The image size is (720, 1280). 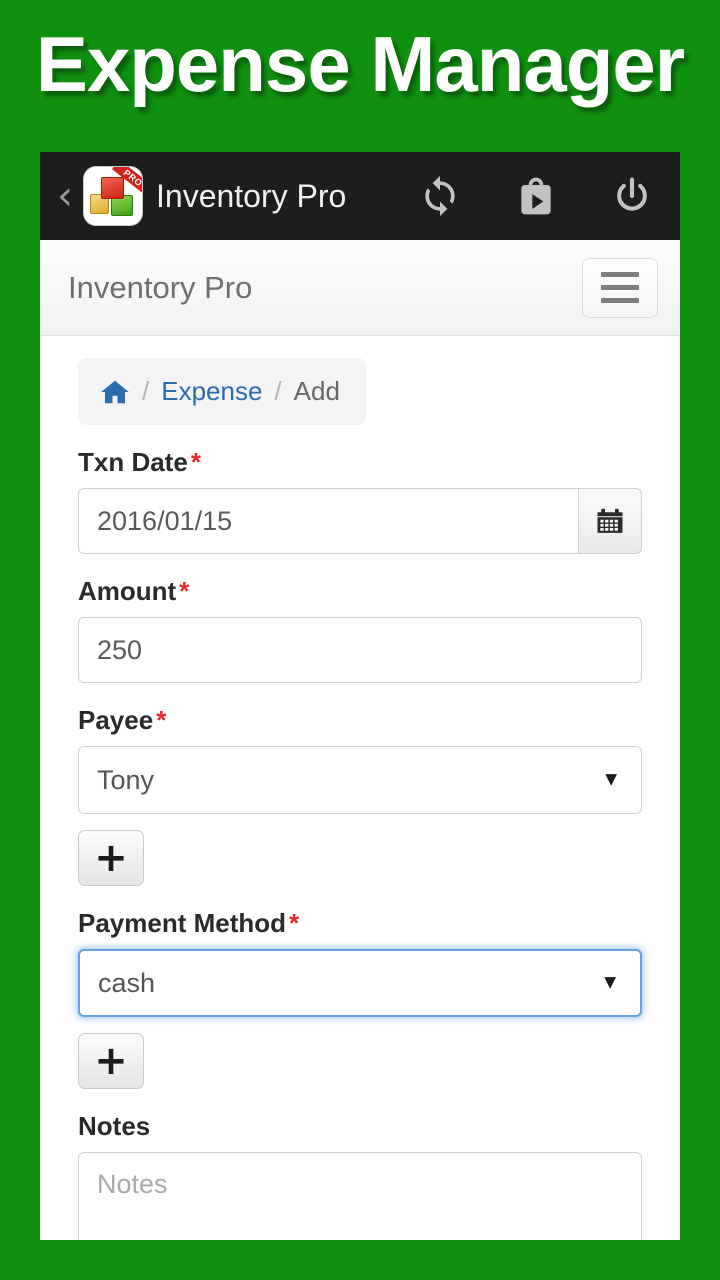 What do you see at coordinates (328, 521) in the screenshot?
I see `txn-date-input: 2016/01/15` at bounding box center [328, 521].